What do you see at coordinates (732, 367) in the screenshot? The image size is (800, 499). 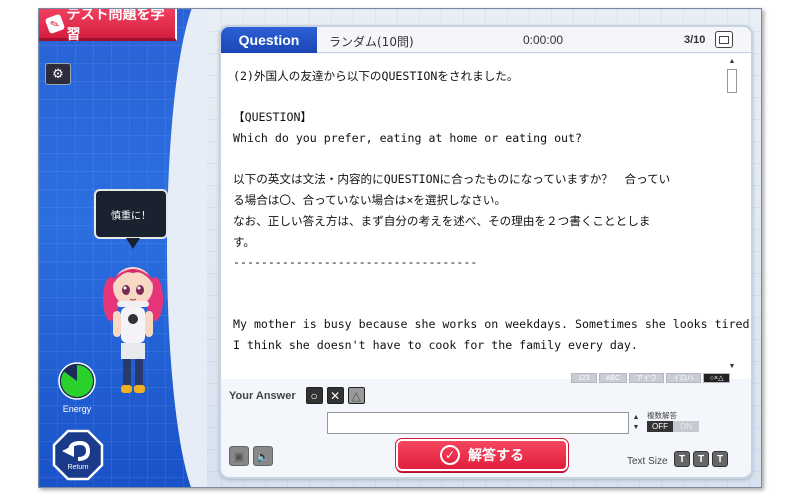 I see `scroll-down-arrow: ▼` at bounding box center [732, 367].